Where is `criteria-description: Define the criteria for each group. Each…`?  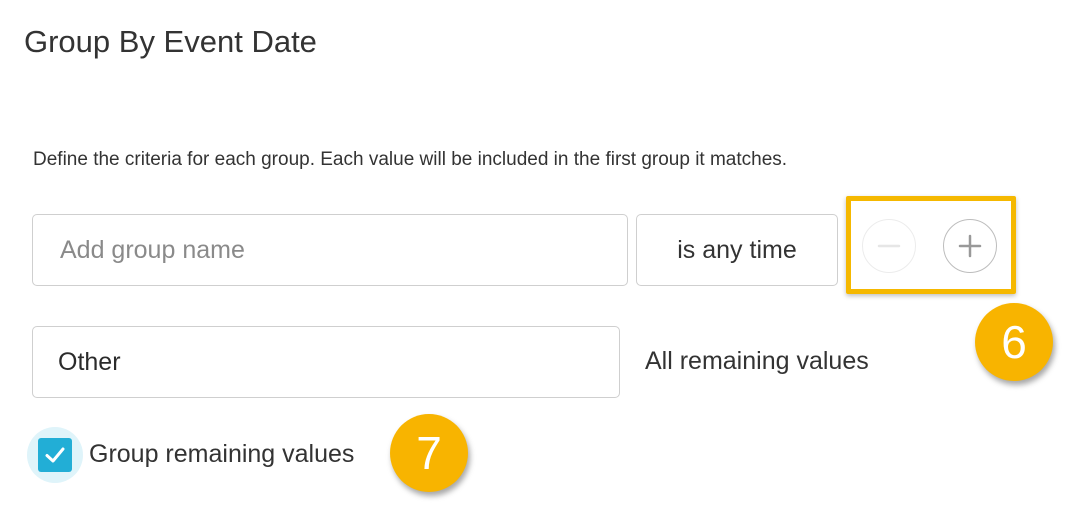 criteria-description: Define the criteria for each group. Each… is located at coordinates (410, 159).